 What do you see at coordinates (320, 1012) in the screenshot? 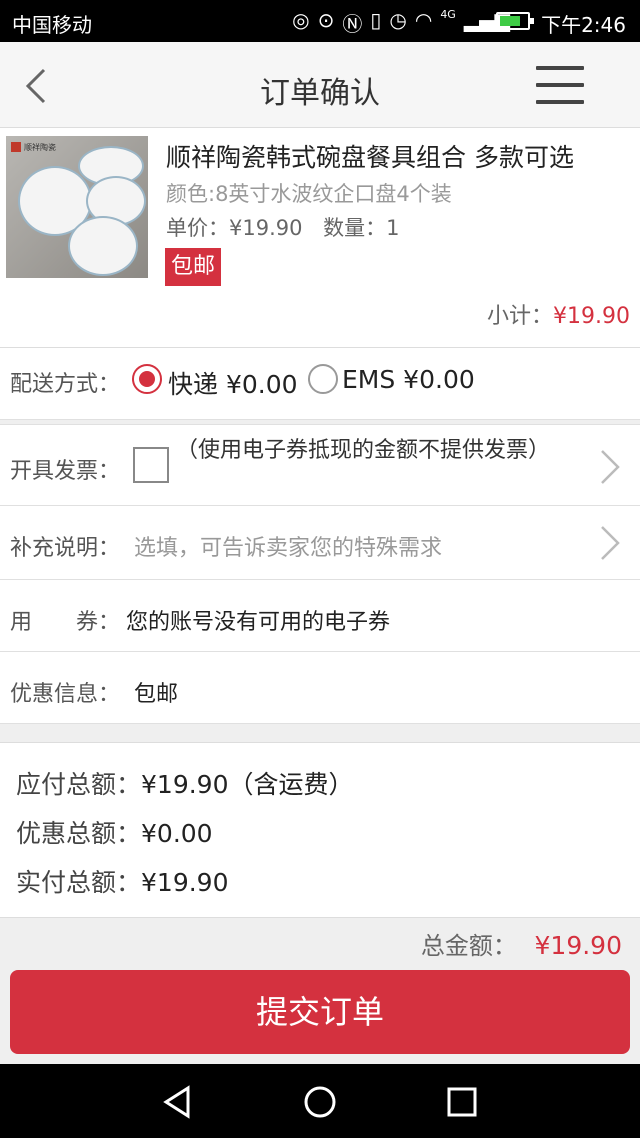
I see `submit-order-button: 提交订单` at bounding box center [320, 1012].